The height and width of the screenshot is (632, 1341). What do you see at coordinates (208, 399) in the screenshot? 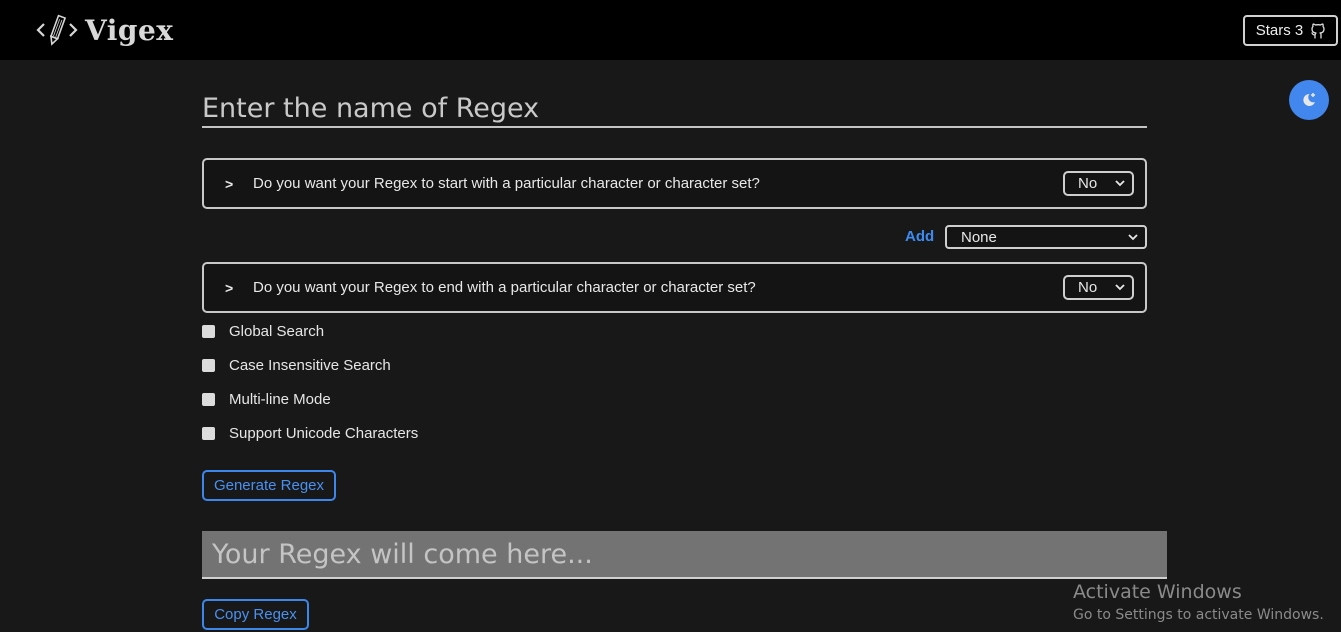
I see `multiline-checkbox` at bounding box center [208, 399].